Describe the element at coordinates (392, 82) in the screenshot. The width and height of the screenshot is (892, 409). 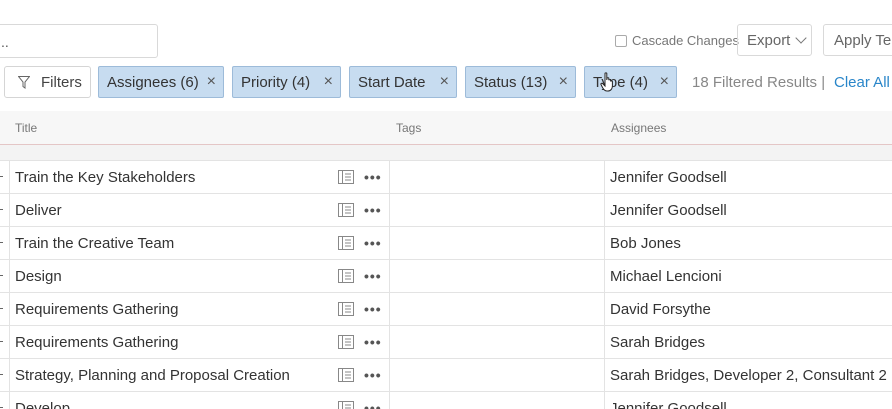
I see `filter-chip-label: Start Date` at that location.